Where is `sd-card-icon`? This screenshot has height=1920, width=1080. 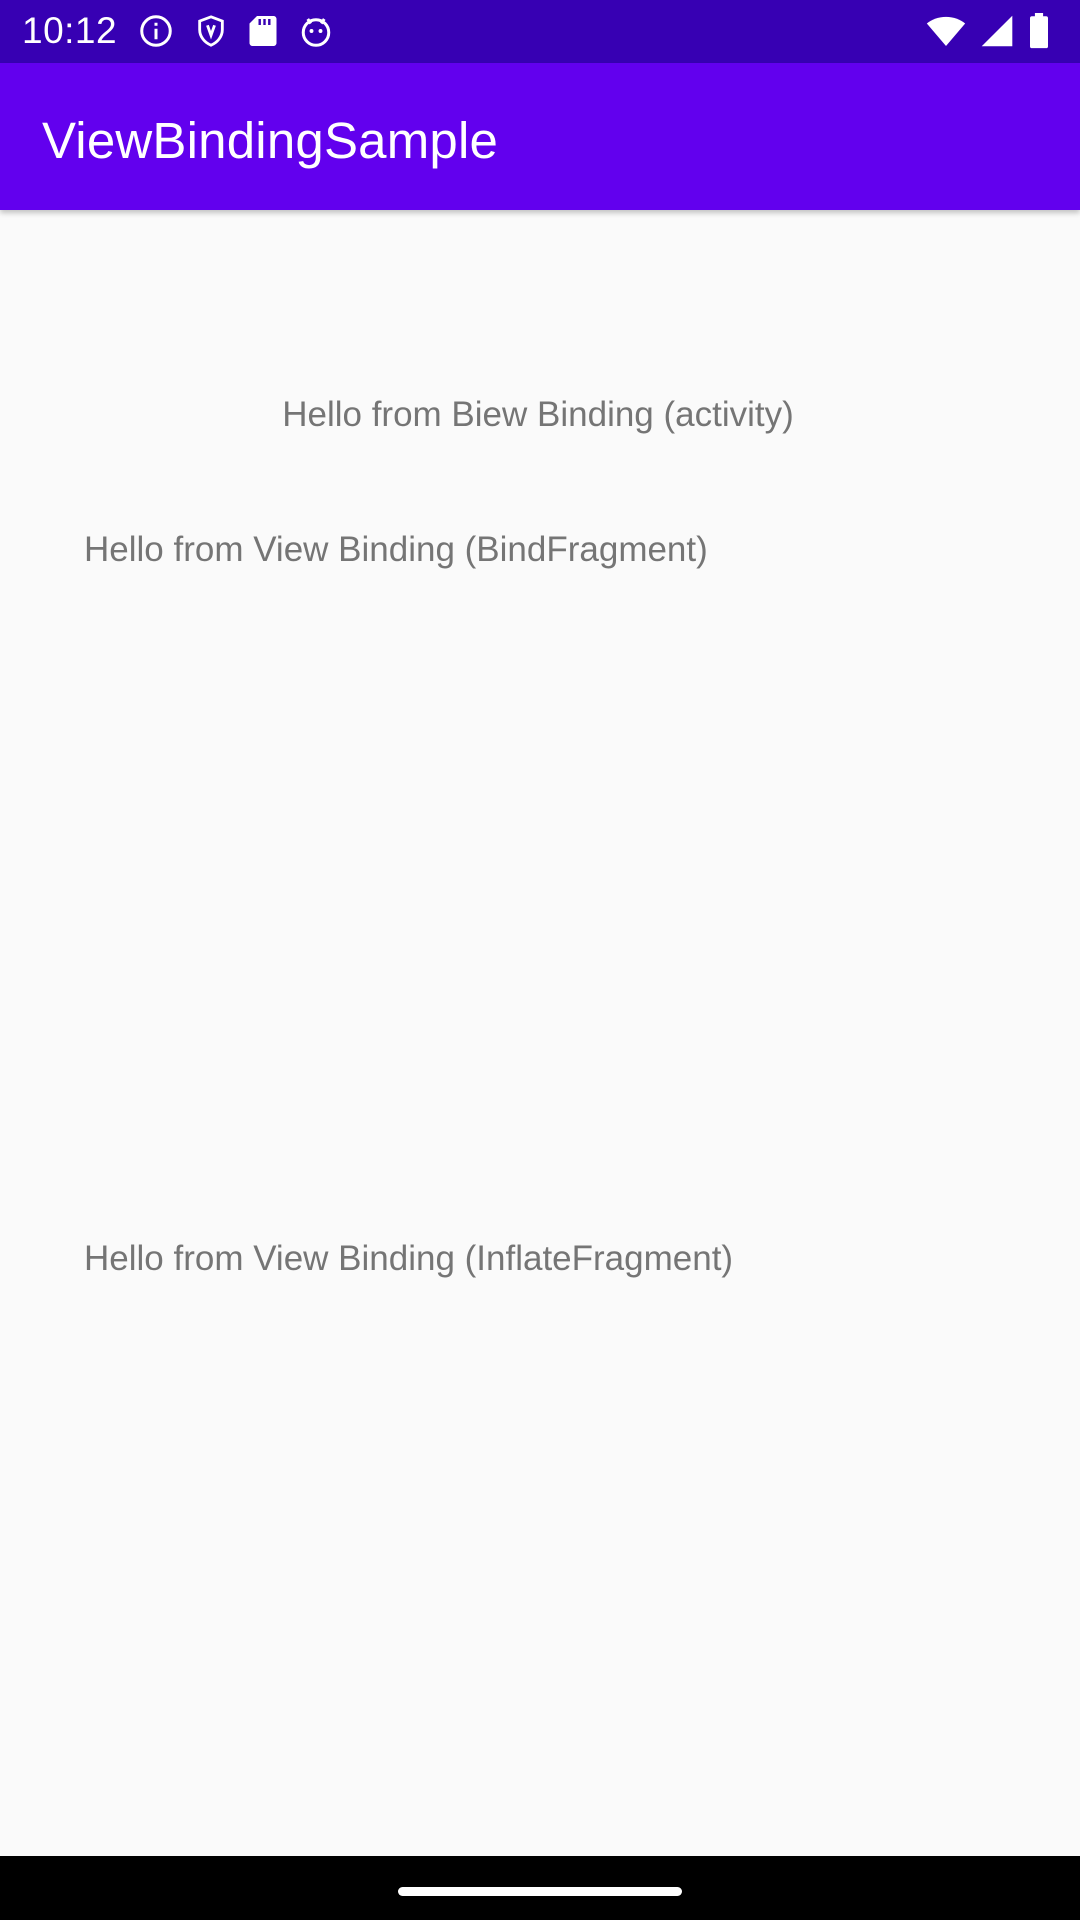
sd-card-icon is located at coordinates (263, 31).